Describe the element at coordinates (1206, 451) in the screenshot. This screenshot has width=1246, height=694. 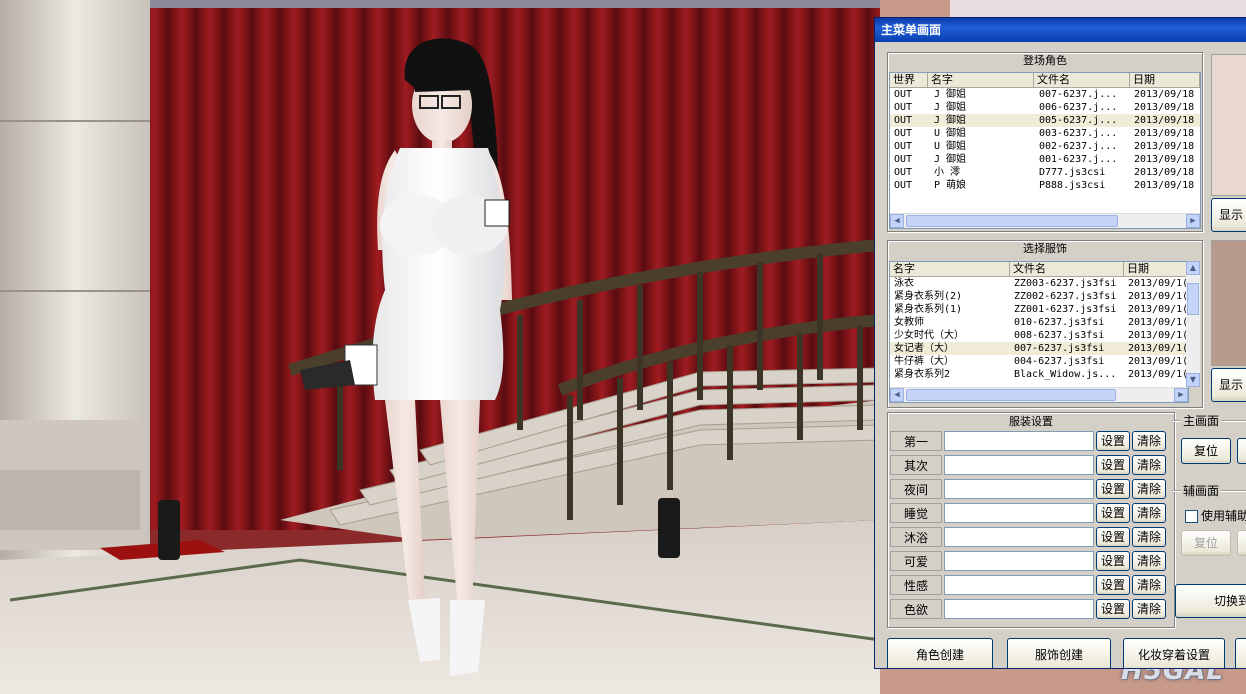
I see `main-reset-button: 复位` at that location.